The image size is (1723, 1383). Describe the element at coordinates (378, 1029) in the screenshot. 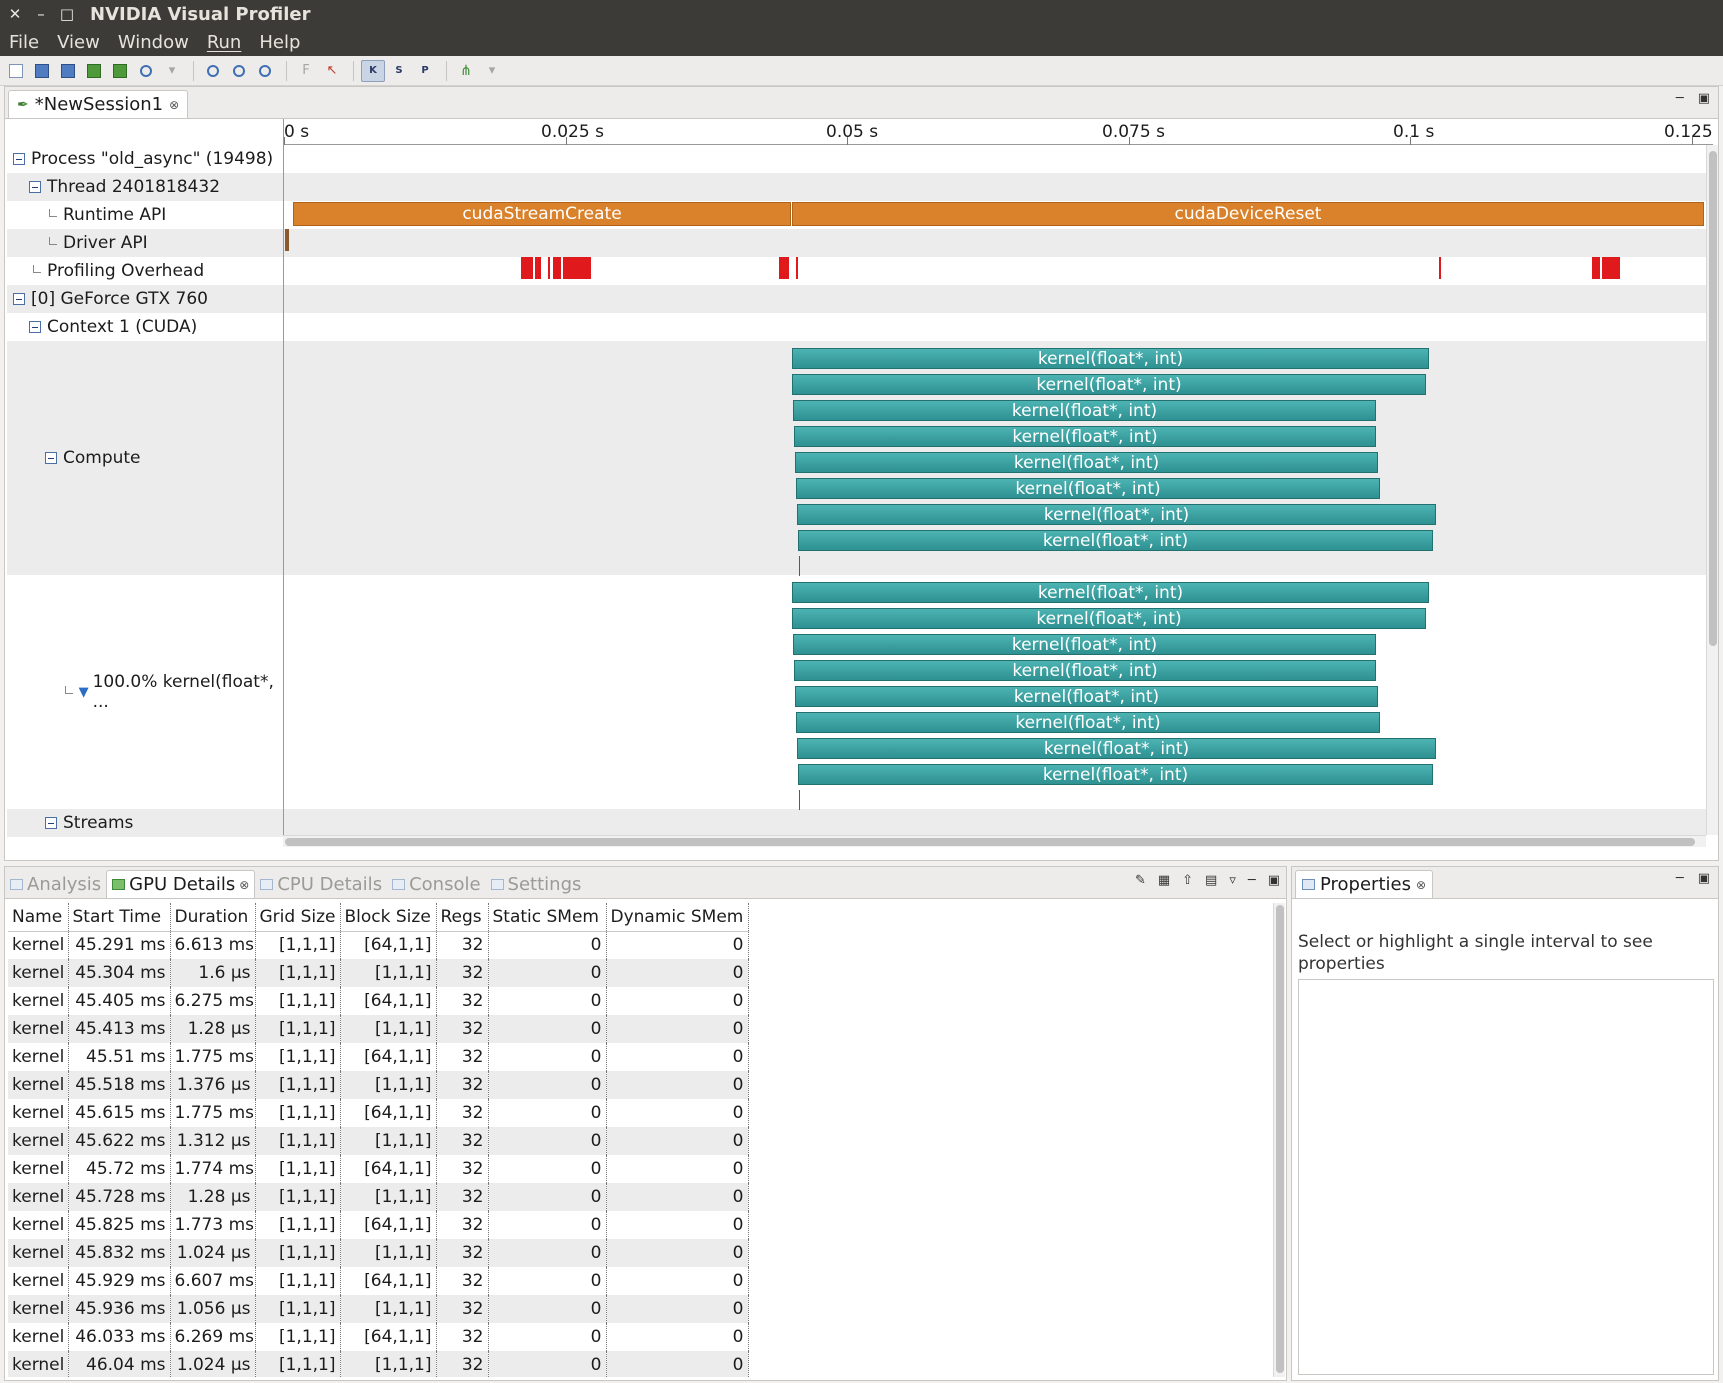

I see `table-row: kernel 45.413 ms 1.28 μs [1,1,1] [1,1,1] 32 0 0` at that location.